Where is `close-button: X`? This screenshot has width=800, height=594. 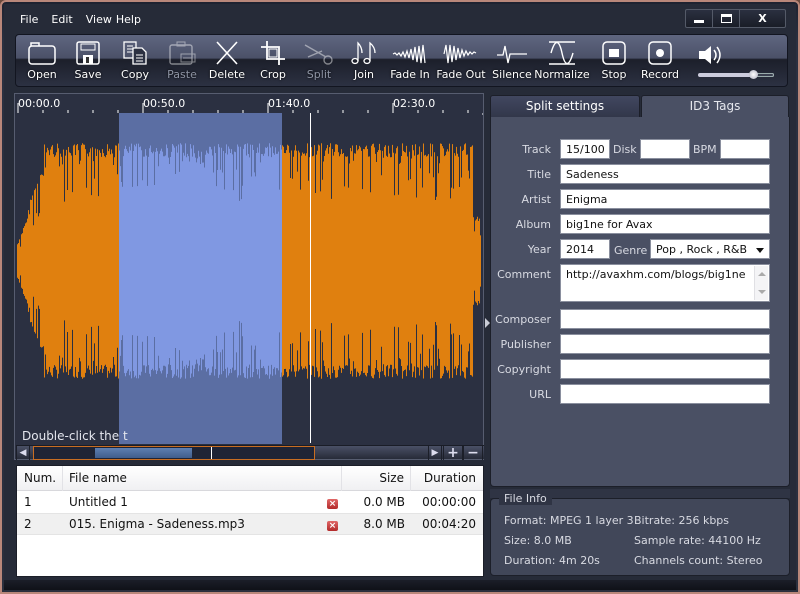 close-button: X is located at coordinates (762, 18).